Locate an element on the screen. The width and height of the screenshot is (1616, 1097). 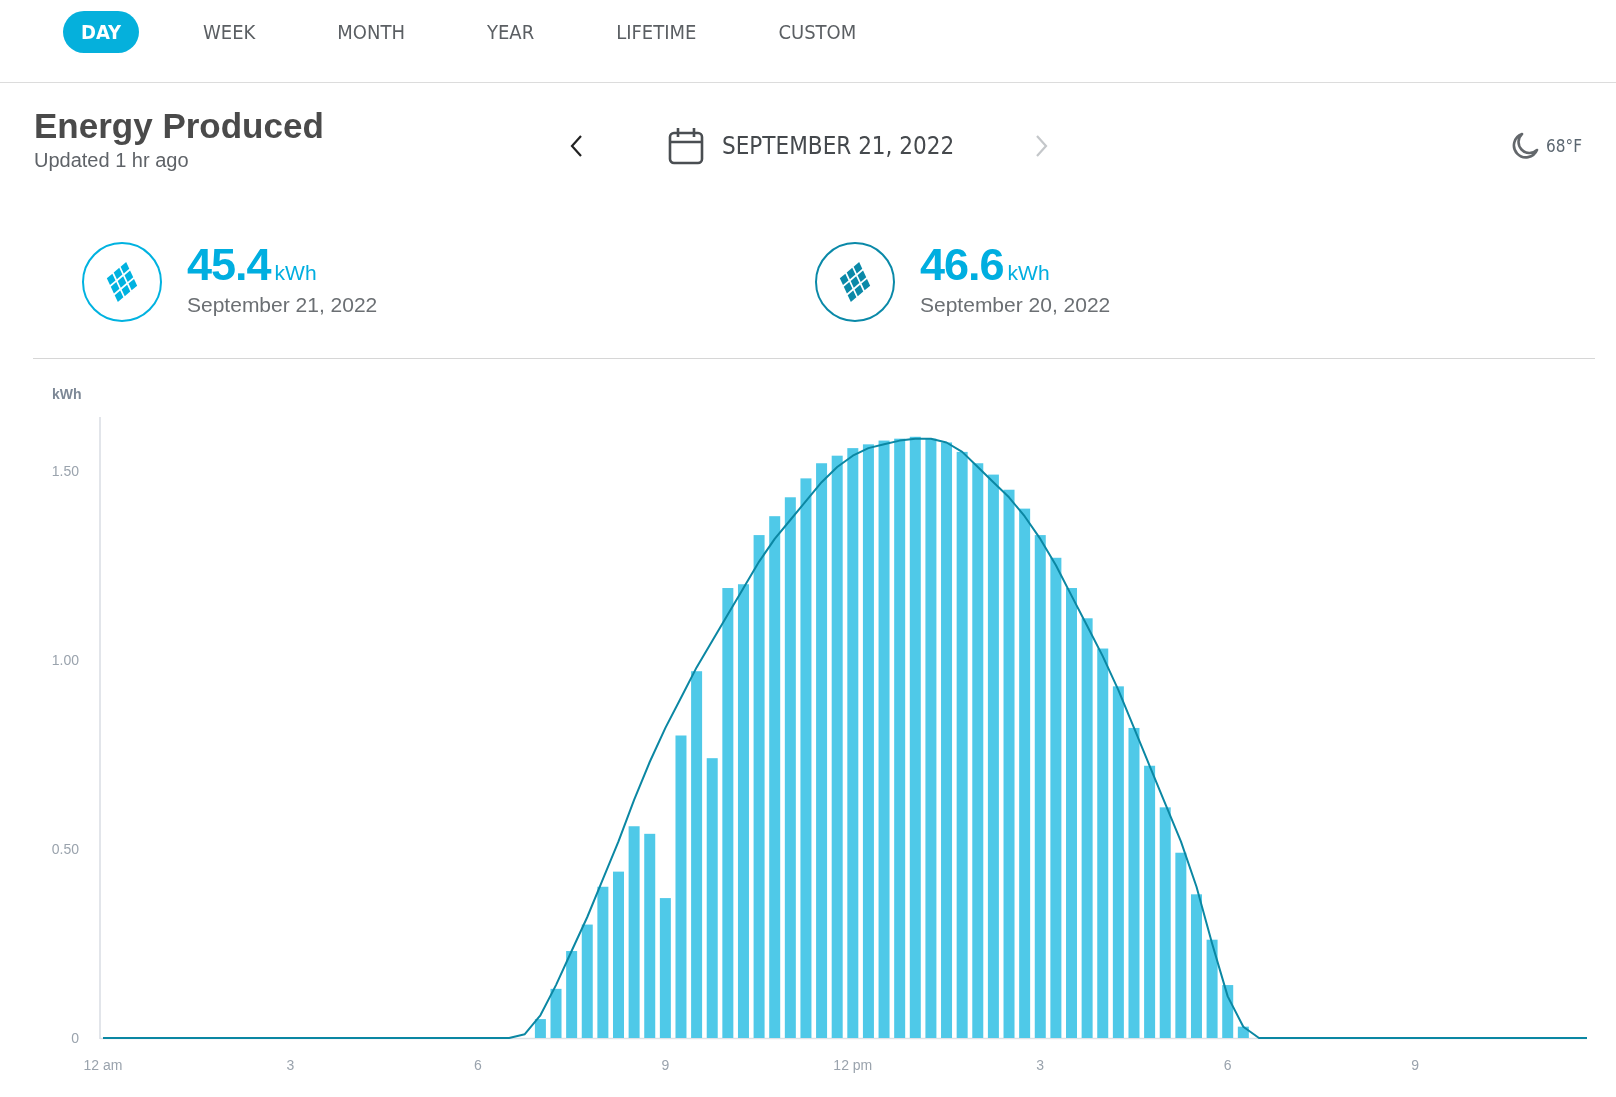
temperature: 68°F is located at coordinates (1564, 146).